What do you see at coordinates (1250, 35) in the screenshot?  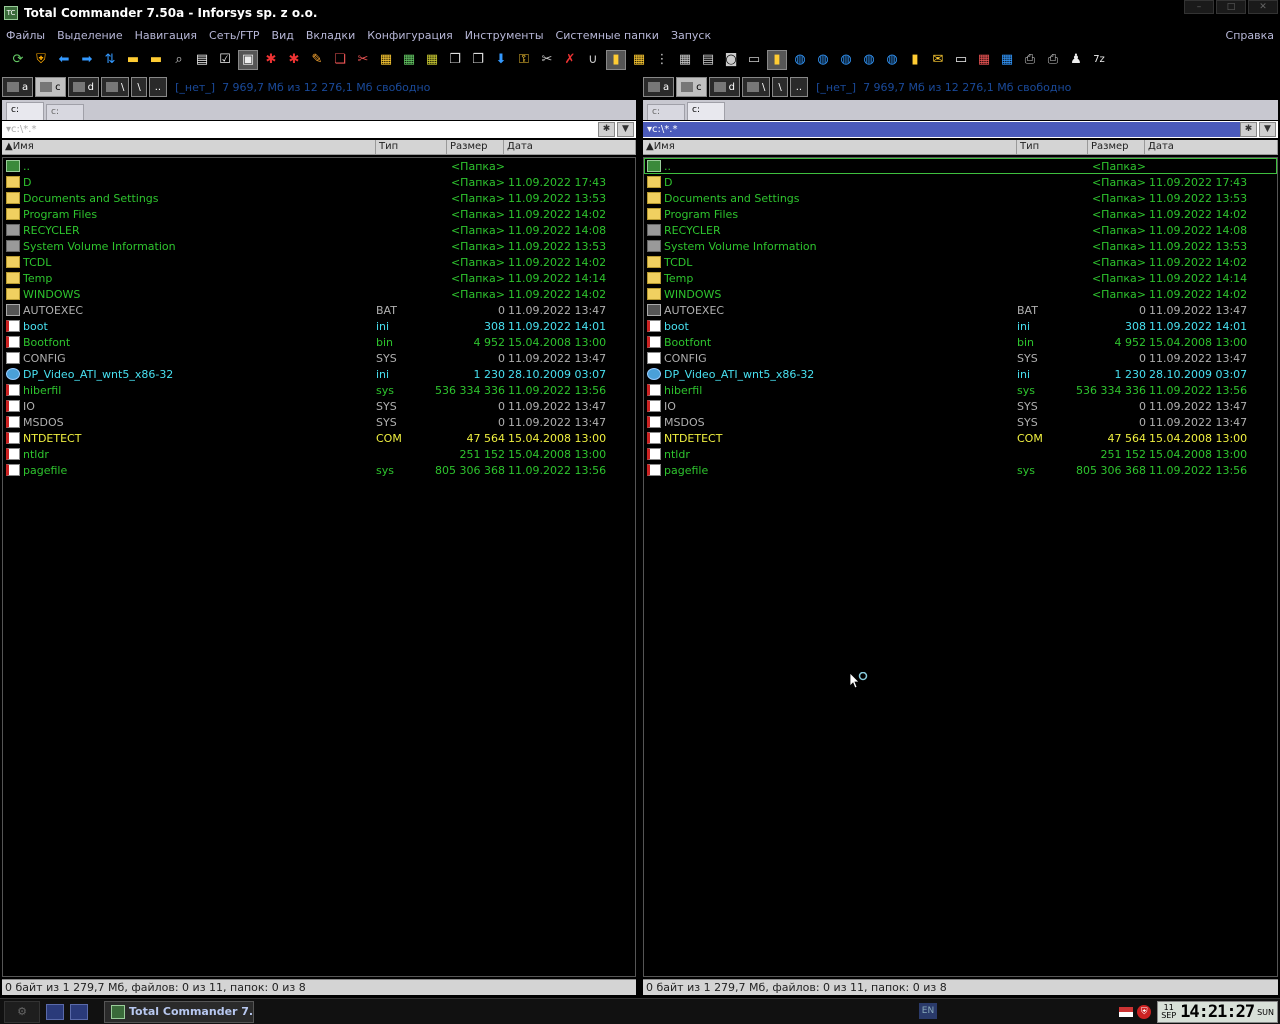 I see `menu-help: Справка` at bounding box center [1250, 35].